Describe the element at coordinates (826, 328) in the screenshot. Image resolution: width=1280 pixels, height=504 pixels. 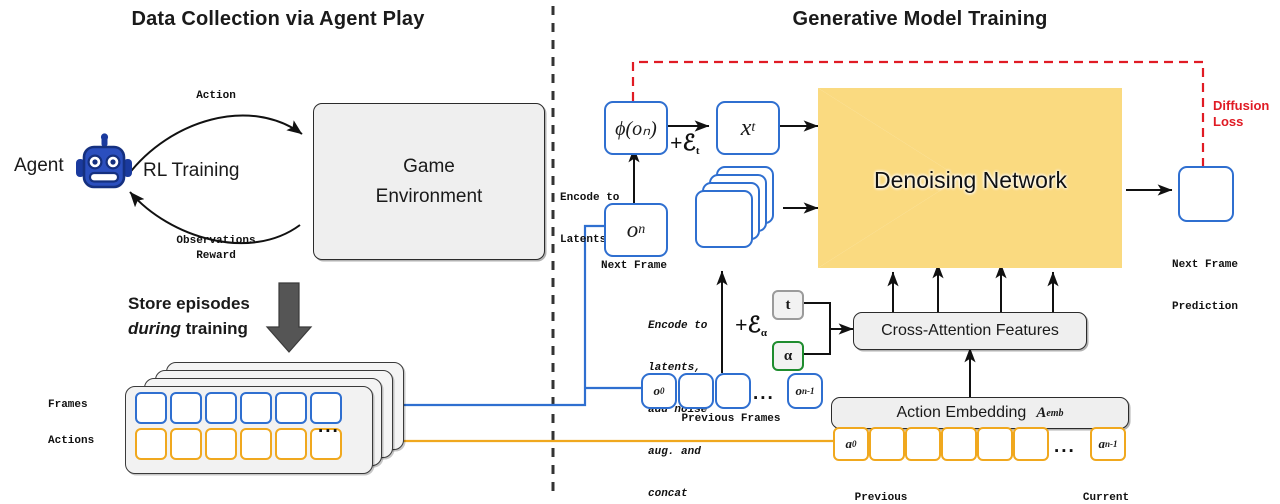
I see `t-alpha-join` at that location.